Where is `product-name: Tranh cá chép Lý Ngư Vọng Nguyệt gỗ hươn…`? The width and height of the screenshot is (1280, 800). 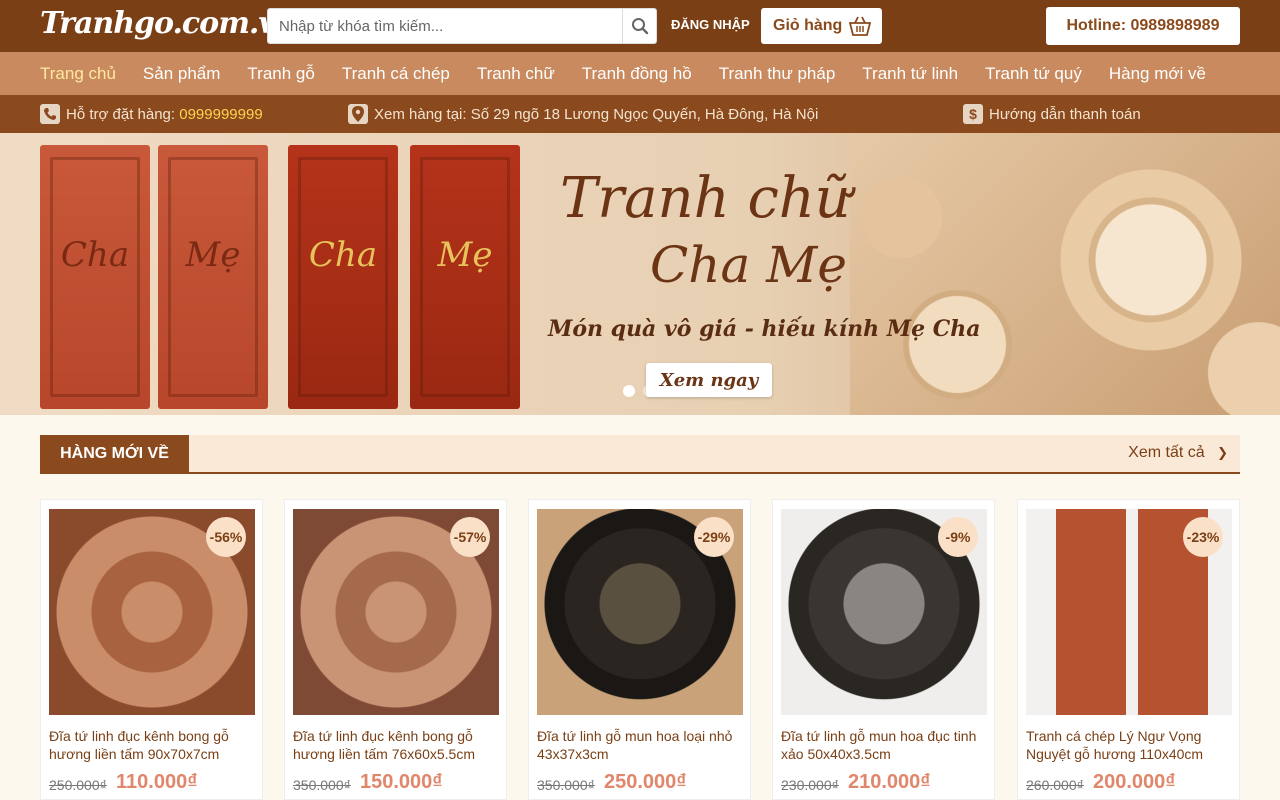
product-name: Tranh cá chép Lý Ngư Vọng Nguyệt gỗ hươn… is located at coordinates (1131, 745).